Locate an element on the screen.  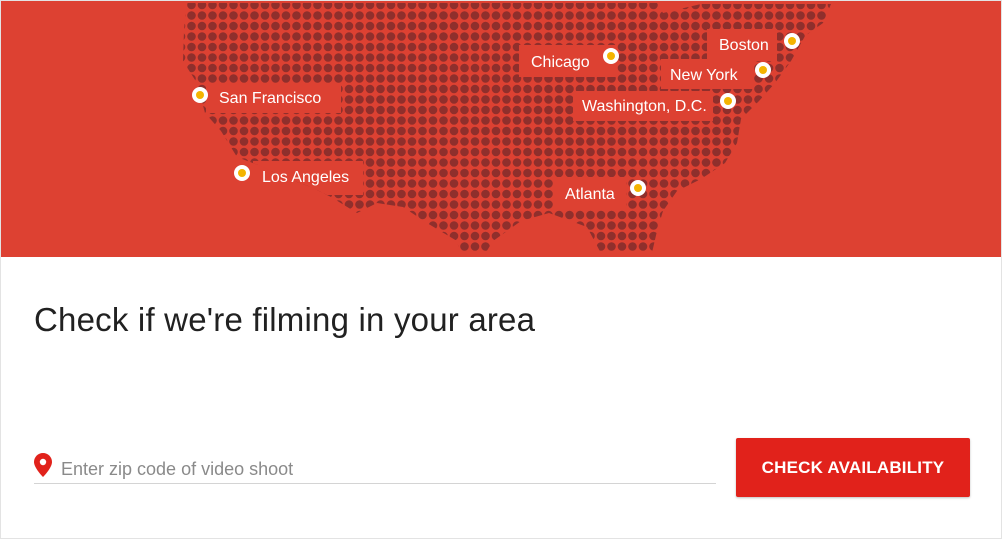
zip-code-input is located at coordinates (381, 469).